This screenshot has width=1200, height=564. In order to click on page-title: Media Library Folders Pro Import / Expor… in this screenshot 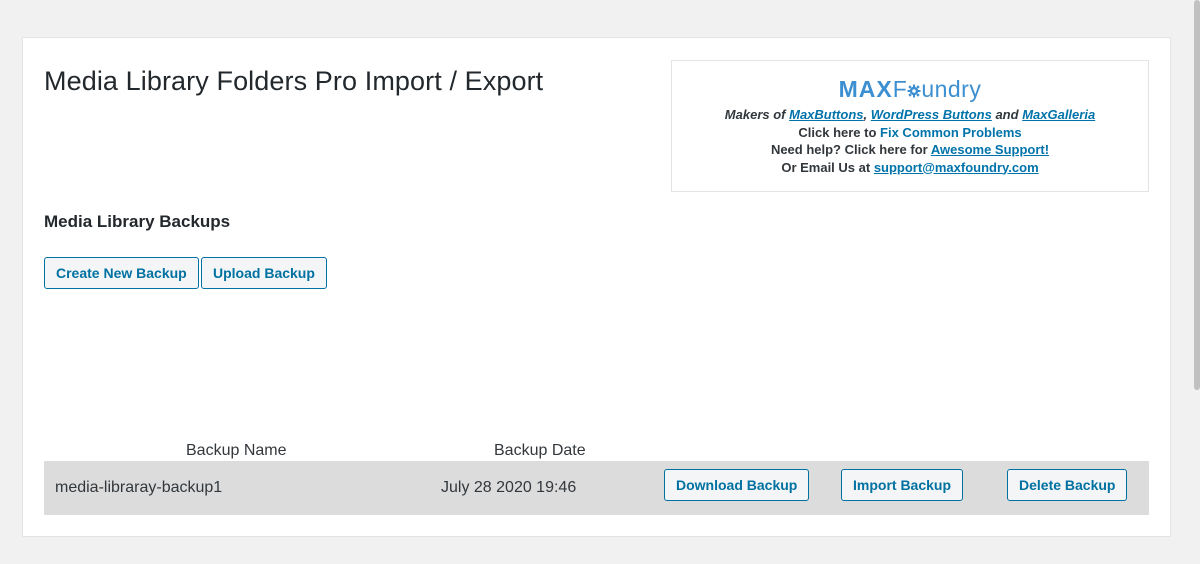, I will do `click(294, 81)`.